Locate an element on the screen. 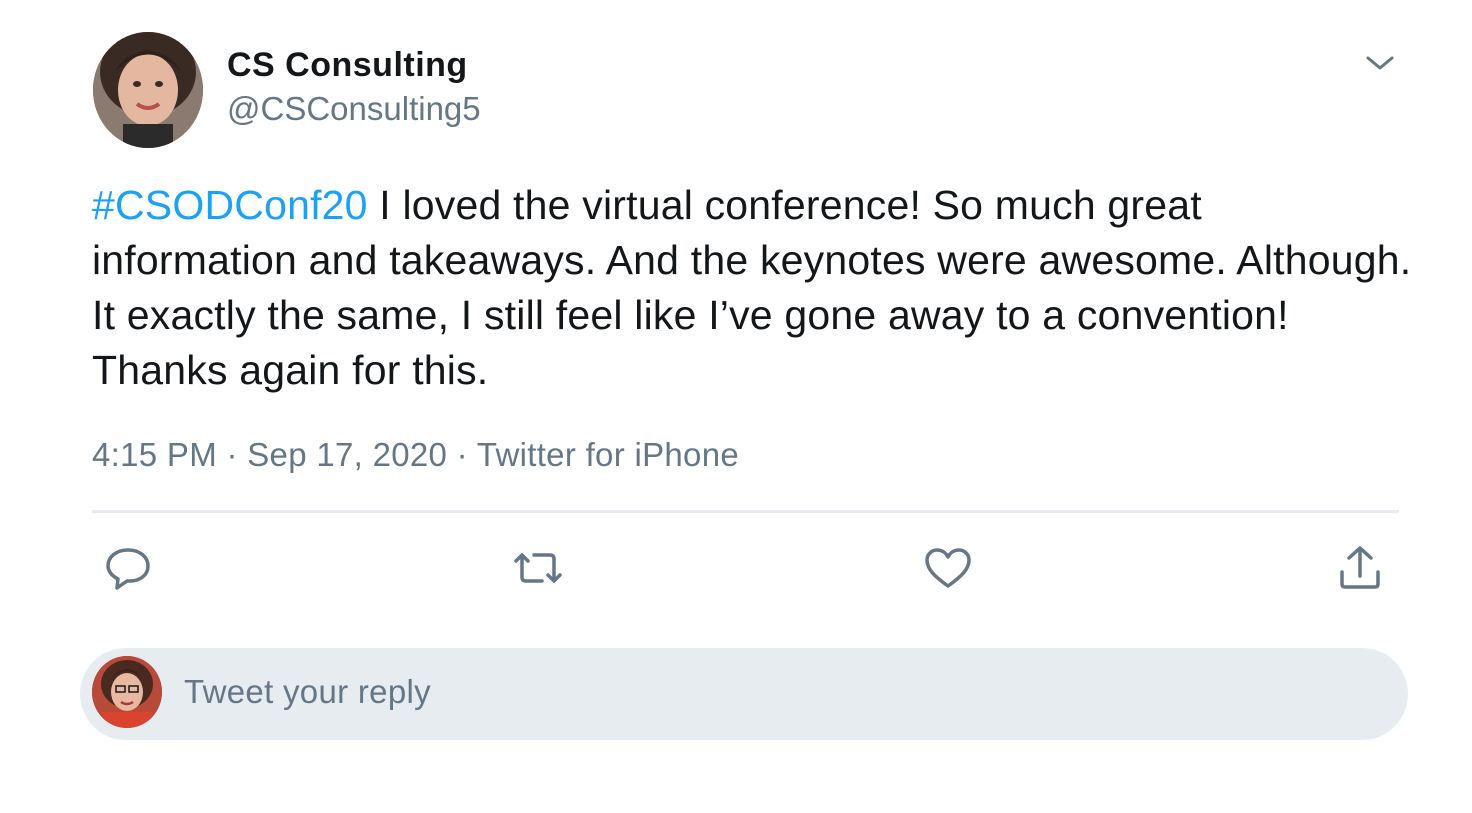 Image resolution: width=1472 pixels, height=813 pixels. tweet-date: Sep 17, 2020 is located at coordinates (347, 454).